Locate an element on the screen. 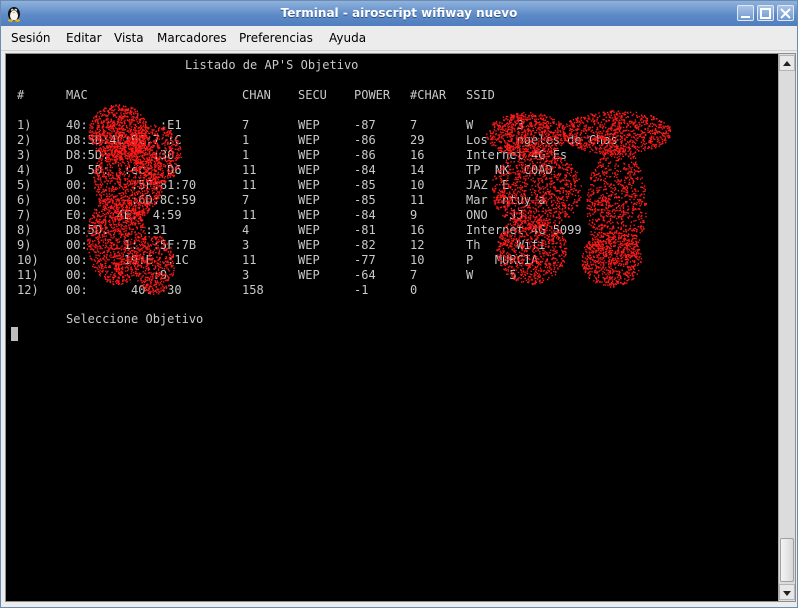 The width and height of the screenshot is (798, 608). row-power: -87 is located at coordinates (365, 125).